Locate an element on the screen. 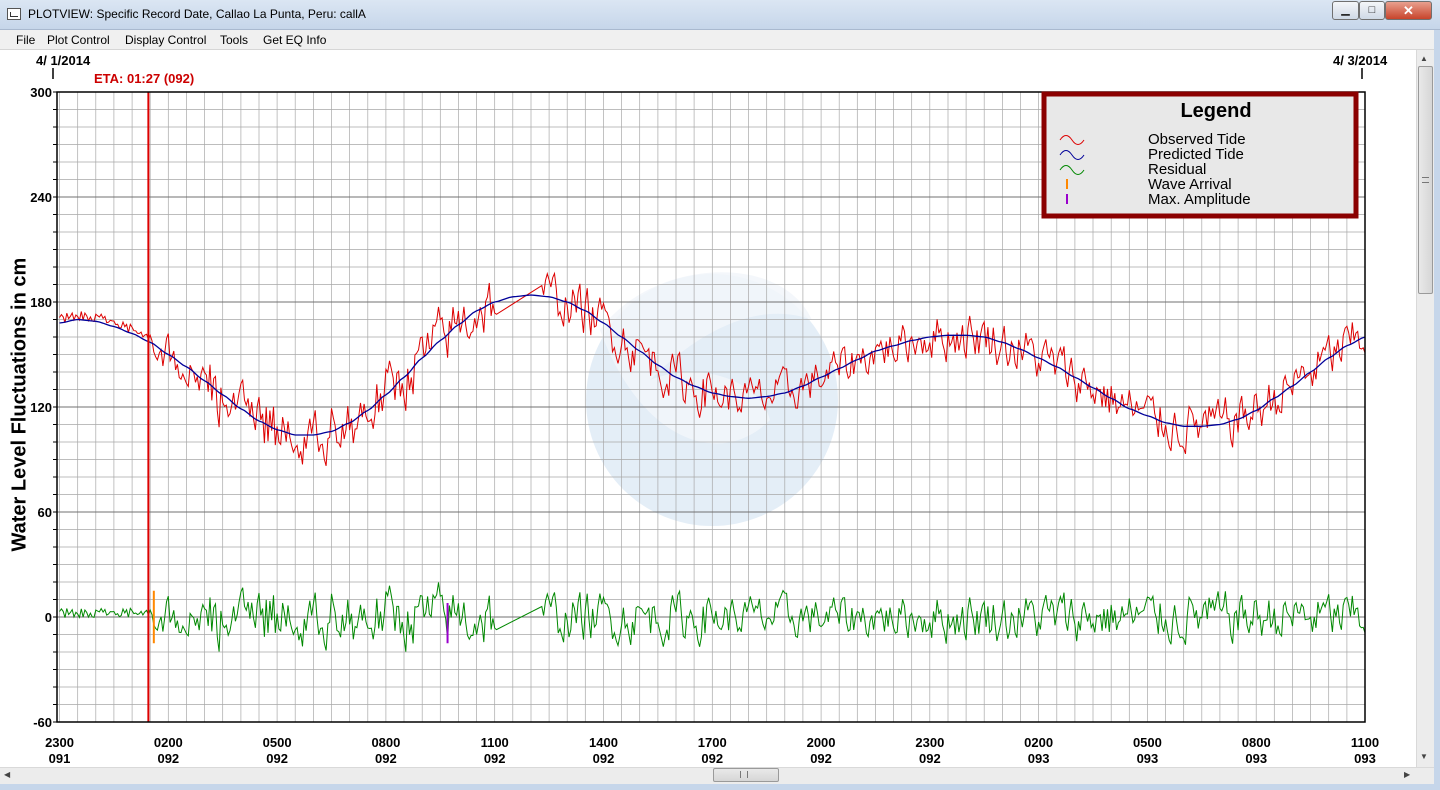 The image size is (1440, 790). menu-get-eq-info: Get EQ Info is located at coordinates (294, 40).